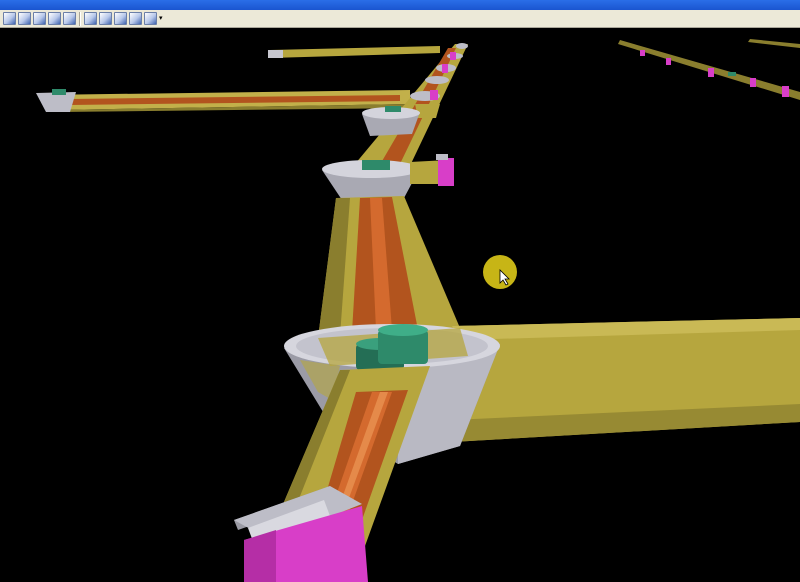 The height and width of the screenshot is (582, 800). What do you see at coordinates (80, 18) in the screenshot?
I see `toolbar-separator` at bounding box center [80, 18].